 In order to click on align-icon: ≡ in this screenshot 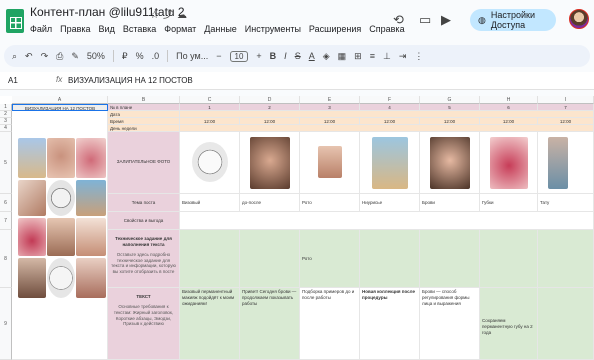, I will do `click(372, 56)`.